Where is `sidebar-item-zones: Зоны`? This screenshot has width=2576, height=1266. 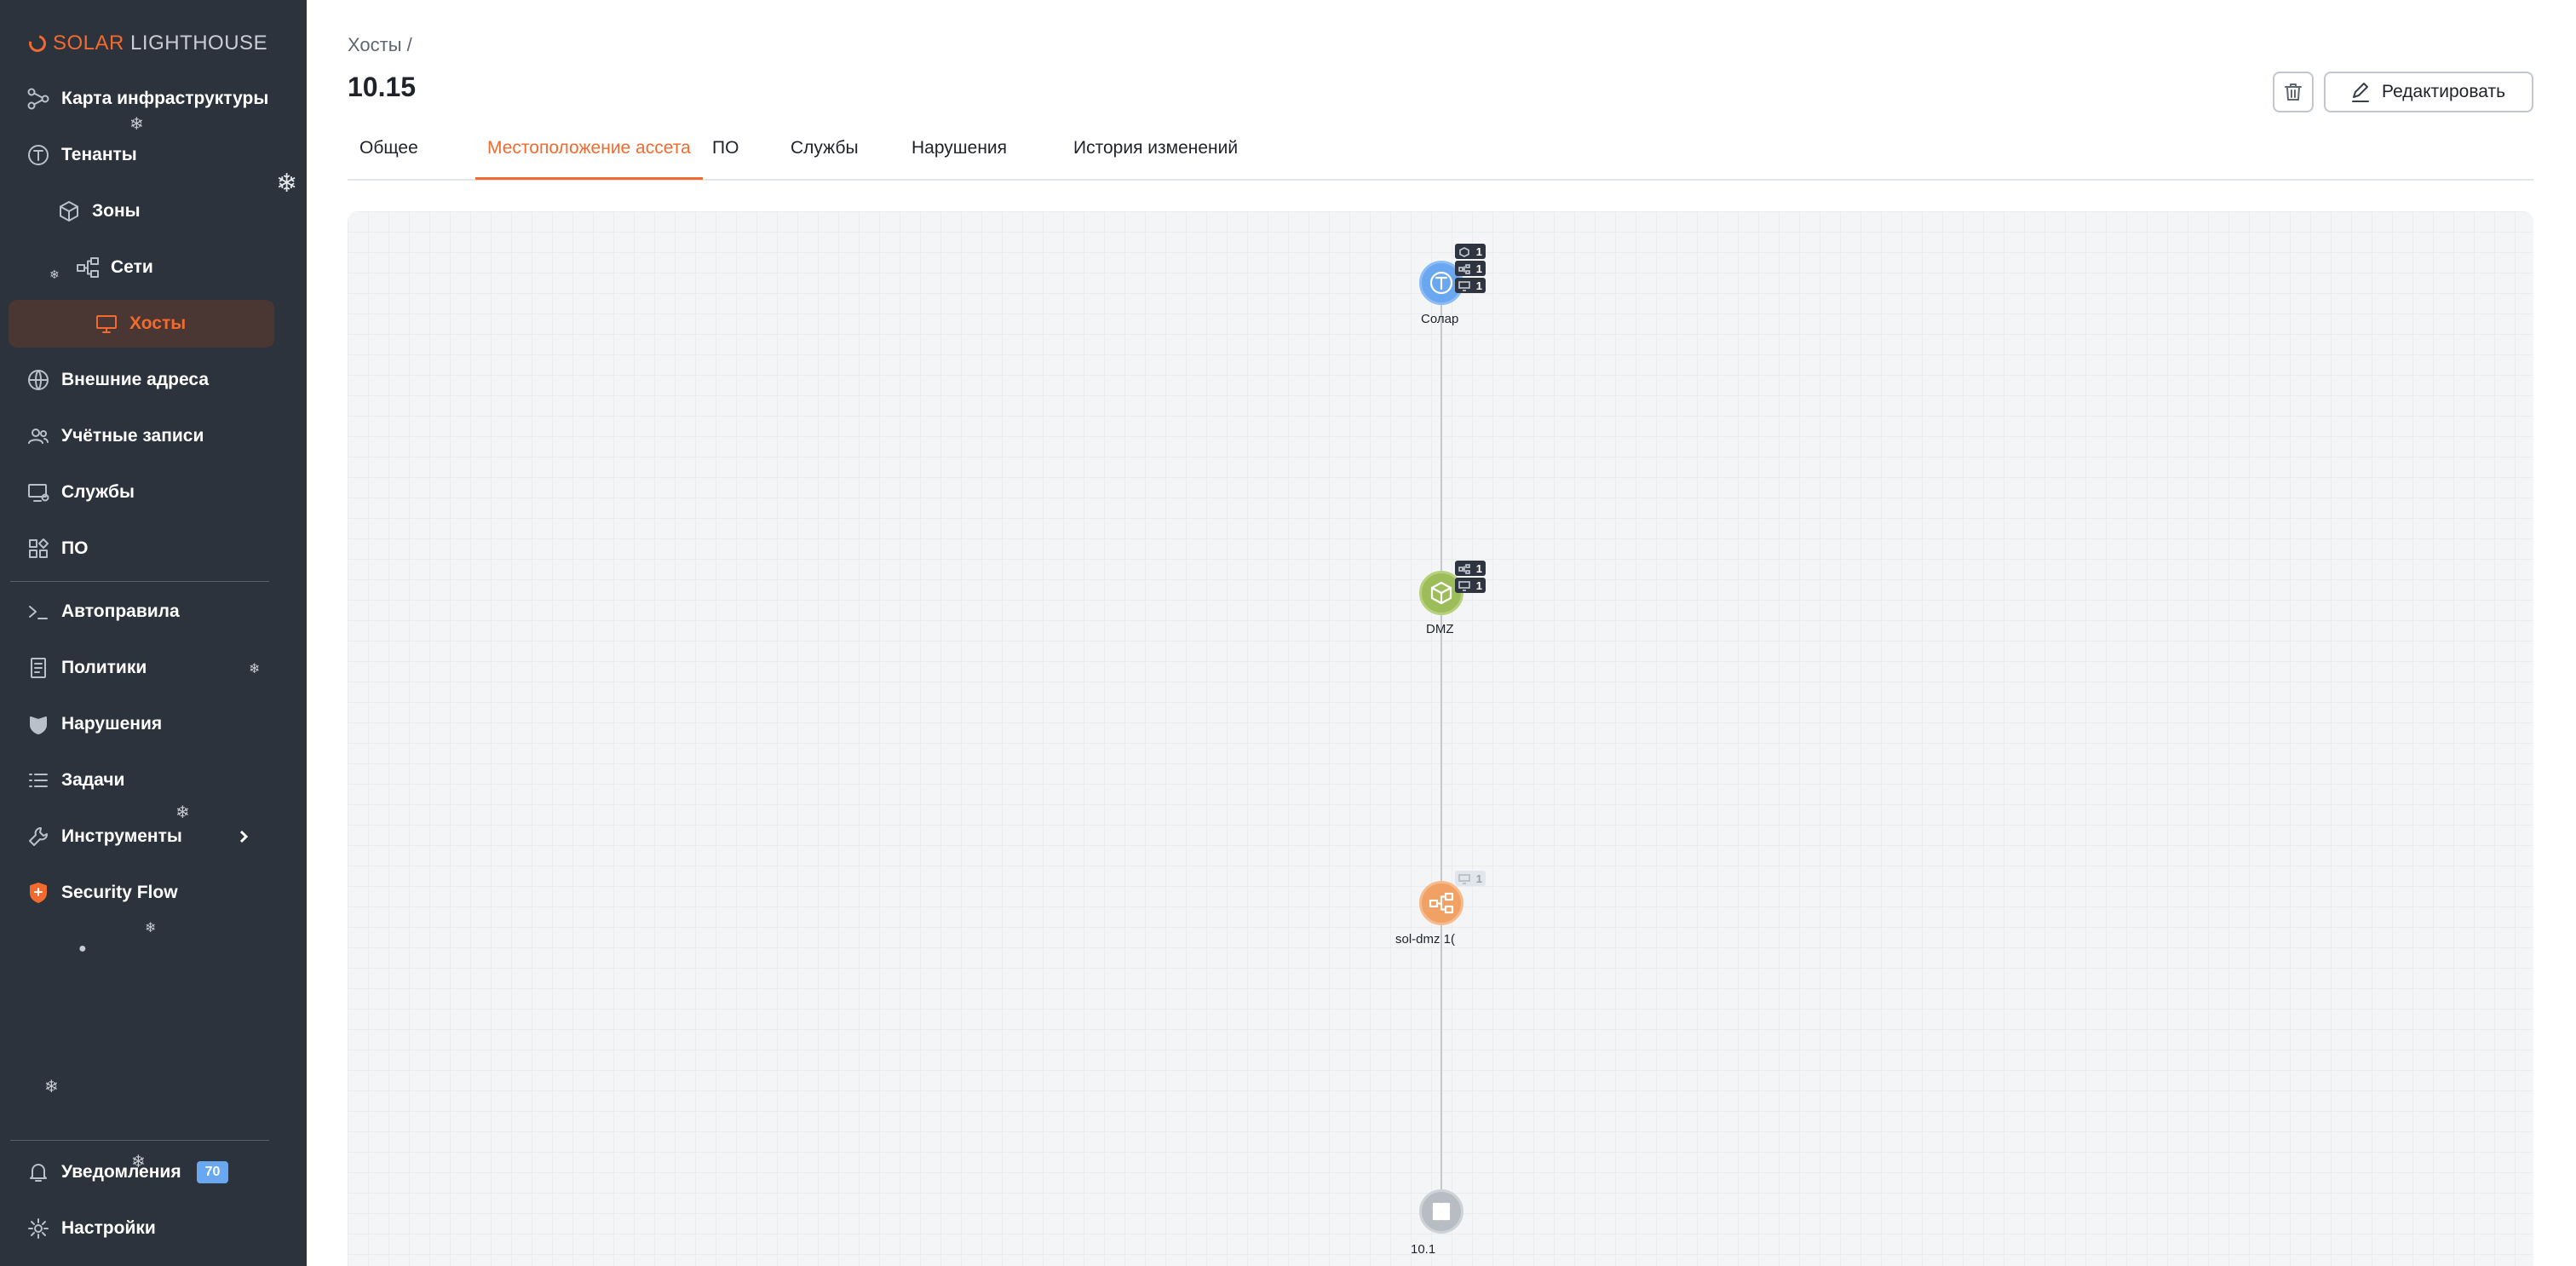 sidebar-item-zones: Зоны is located at coordinates (142, 211).